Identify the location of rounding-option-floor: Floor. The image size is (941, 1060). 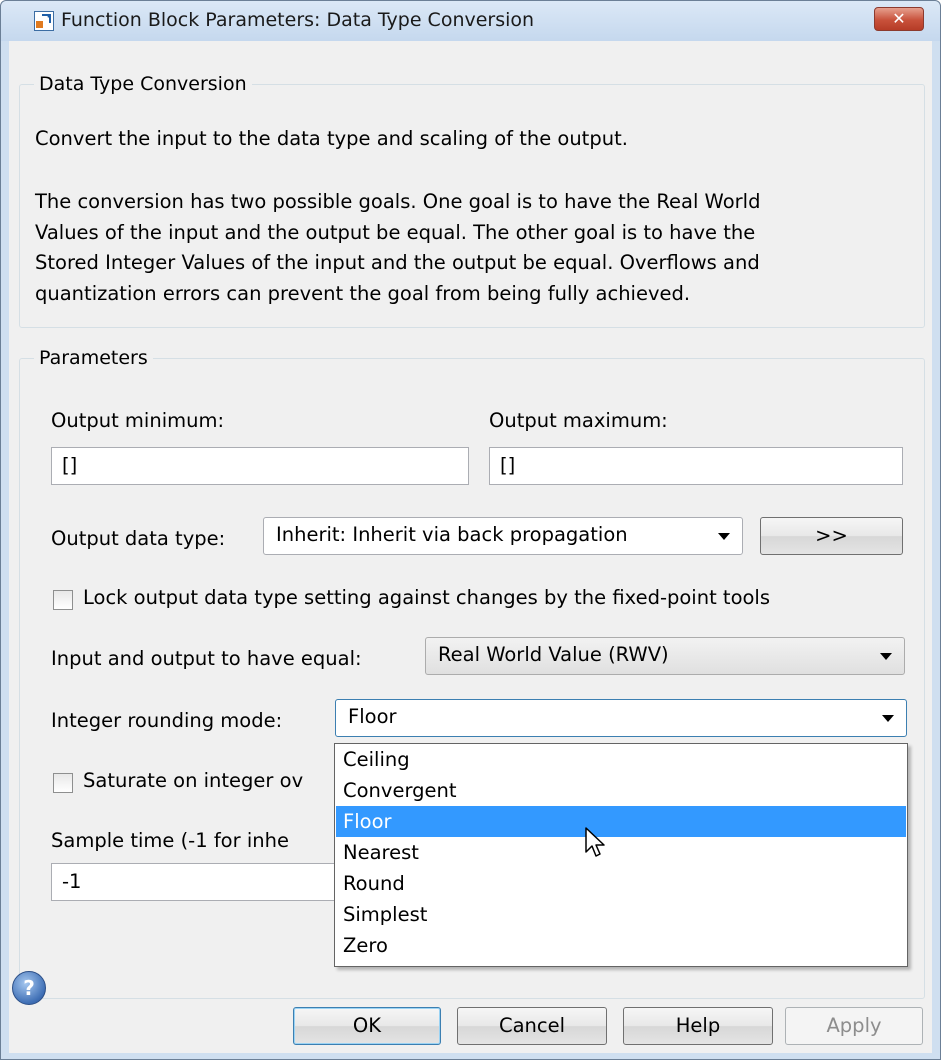
(621, 821).